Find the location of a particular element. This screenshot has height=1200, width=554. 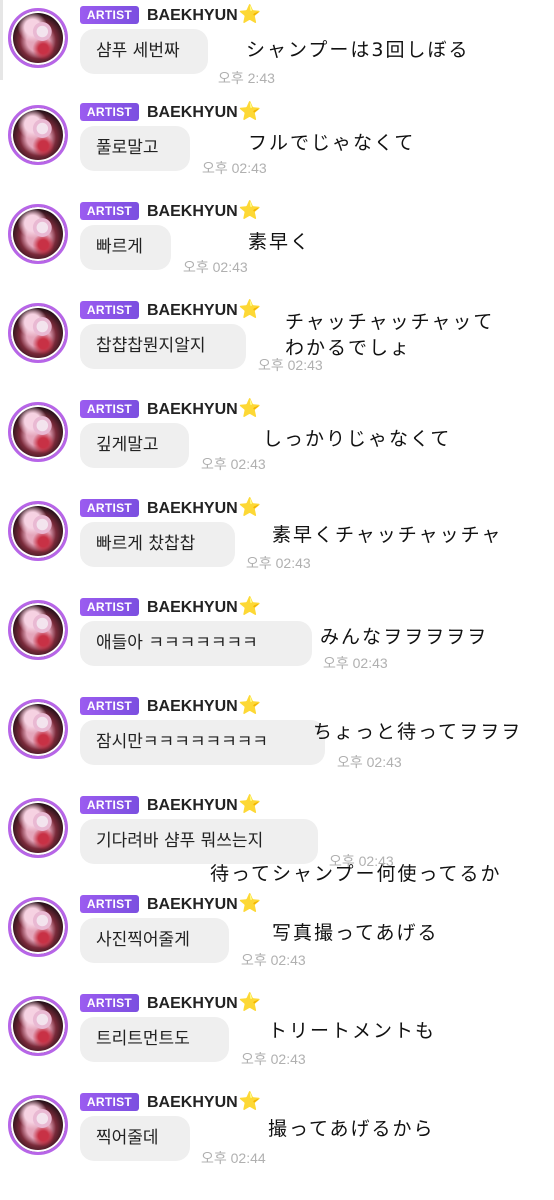

translation-note: 待ってシャンプー何使ってるか is located at coordinates (356, 874).